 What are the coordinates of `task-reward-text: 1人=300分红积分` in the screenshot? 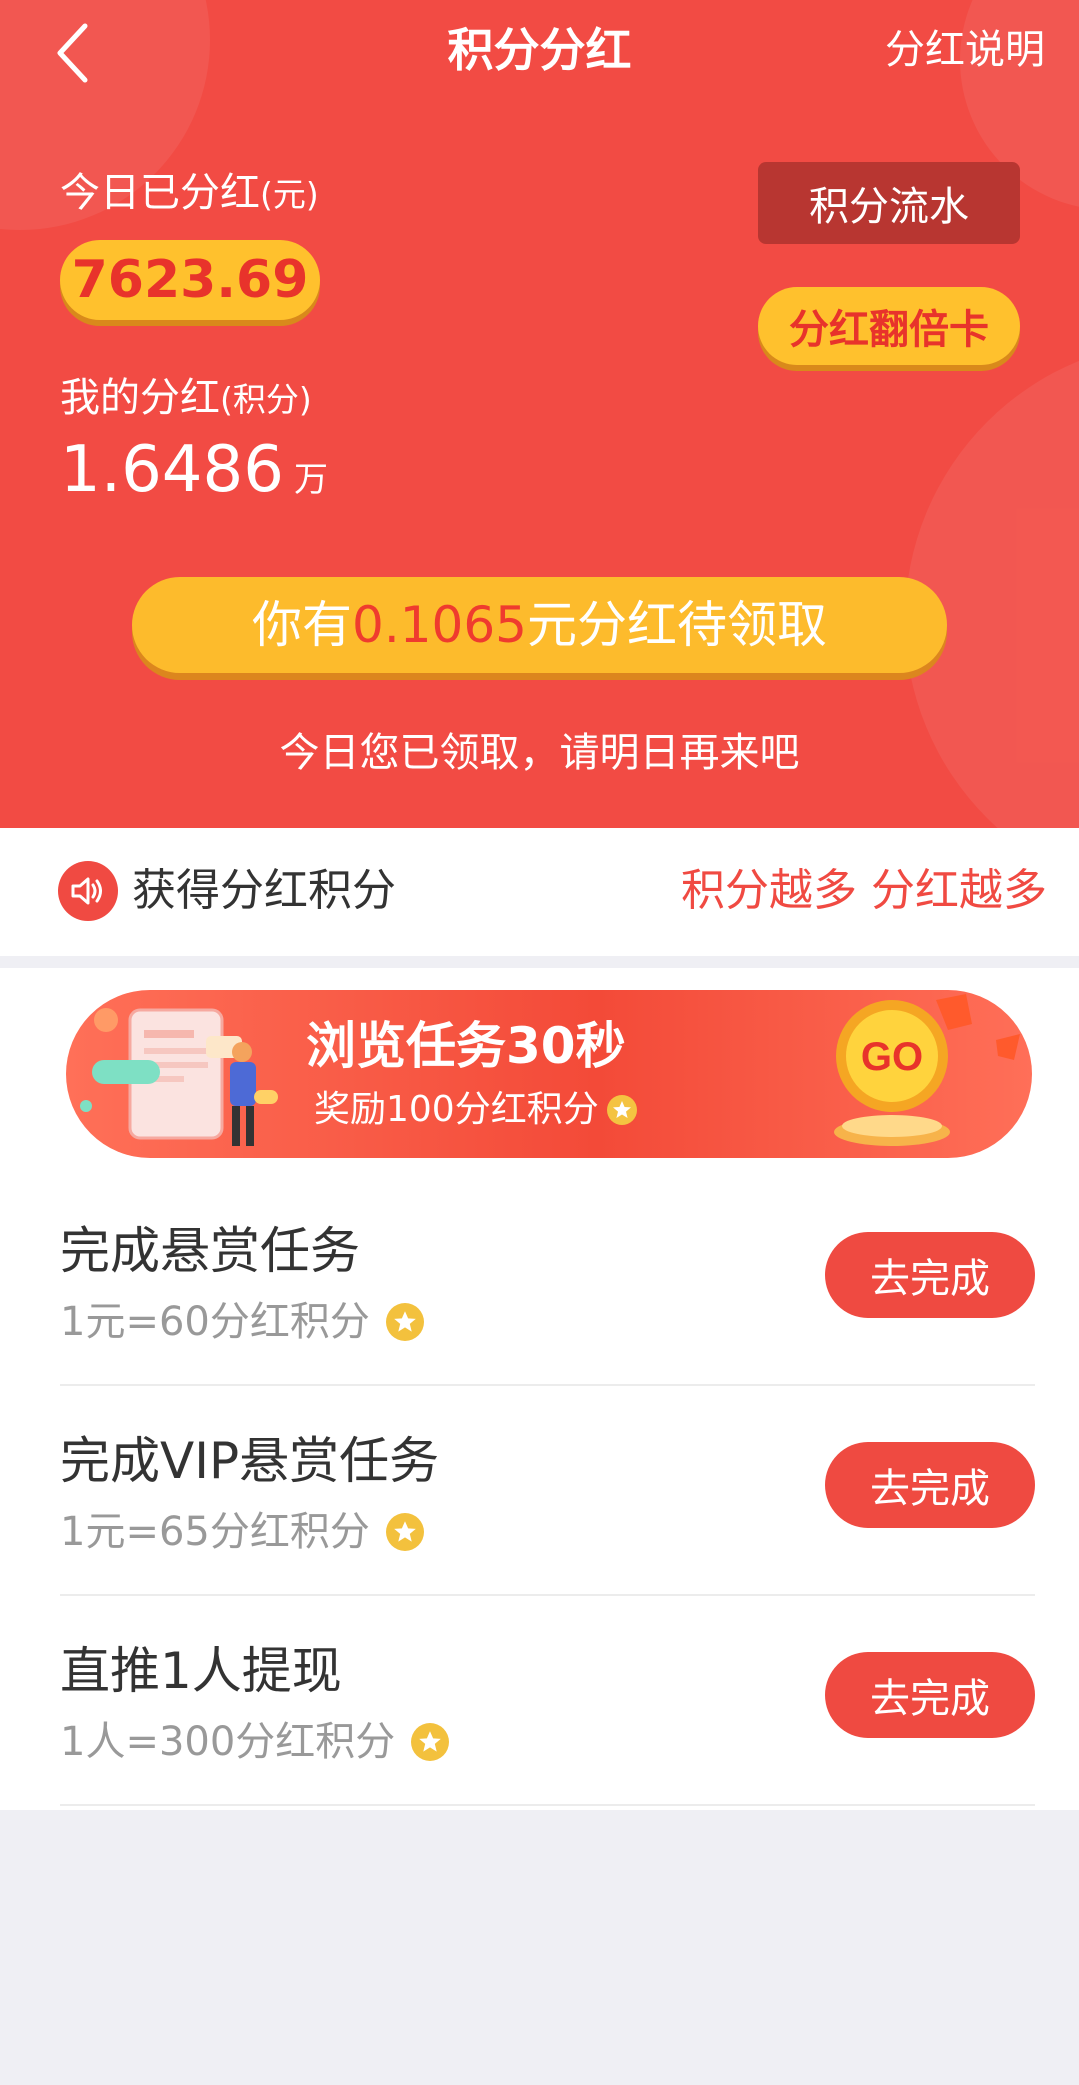 It's located at (228, 1742).